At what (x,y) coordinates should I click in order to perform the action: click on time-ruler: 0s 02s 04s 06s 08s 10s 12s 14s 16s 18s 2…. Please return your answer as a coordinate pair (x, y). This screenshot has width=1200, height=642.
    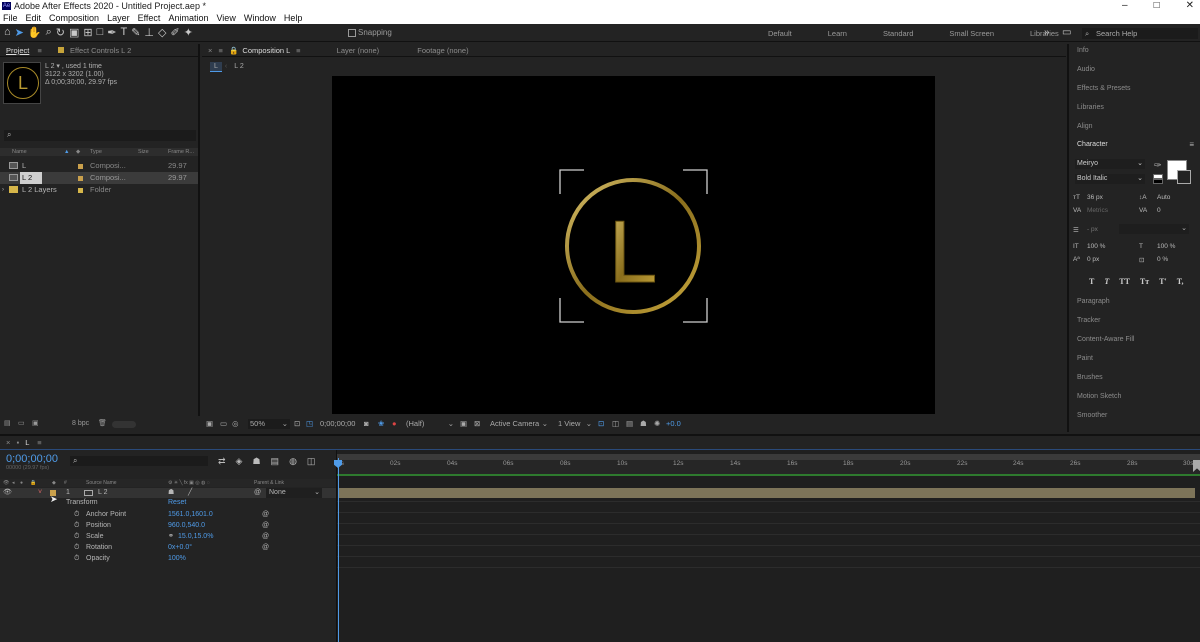
    Looking at the image, I should click on (768, 467).